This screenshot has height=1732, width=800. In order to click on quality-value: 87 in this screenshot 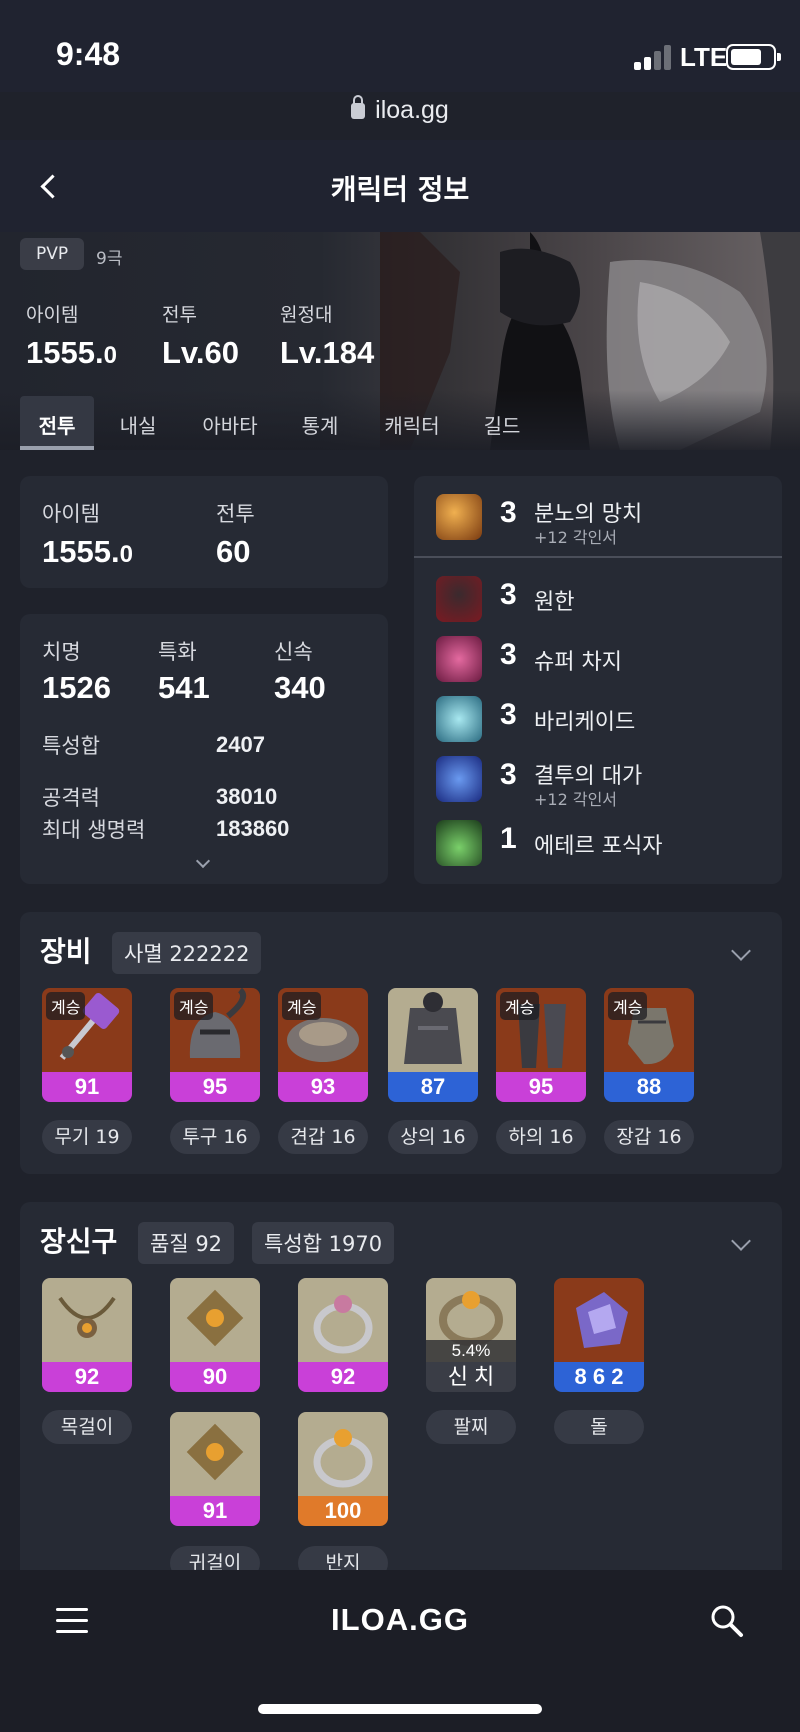, I will do `click(433, 1087)`.